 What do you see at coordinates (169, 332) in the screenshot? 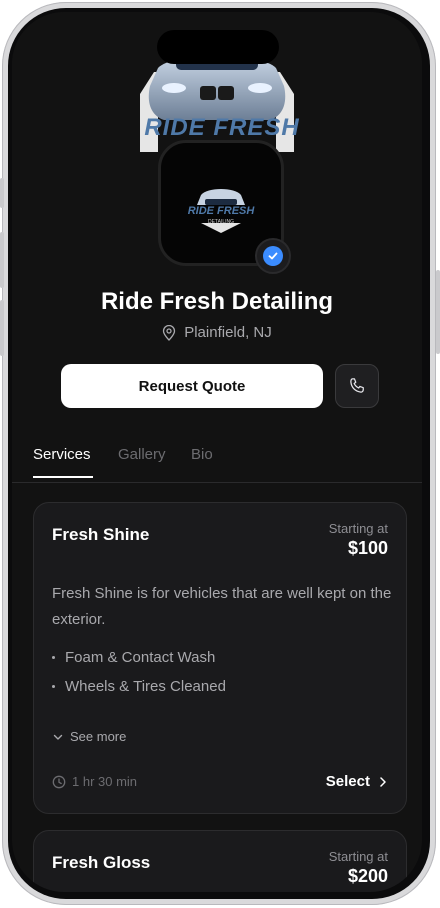
I see `location-pin-icon` at bounding box center [169, 332].